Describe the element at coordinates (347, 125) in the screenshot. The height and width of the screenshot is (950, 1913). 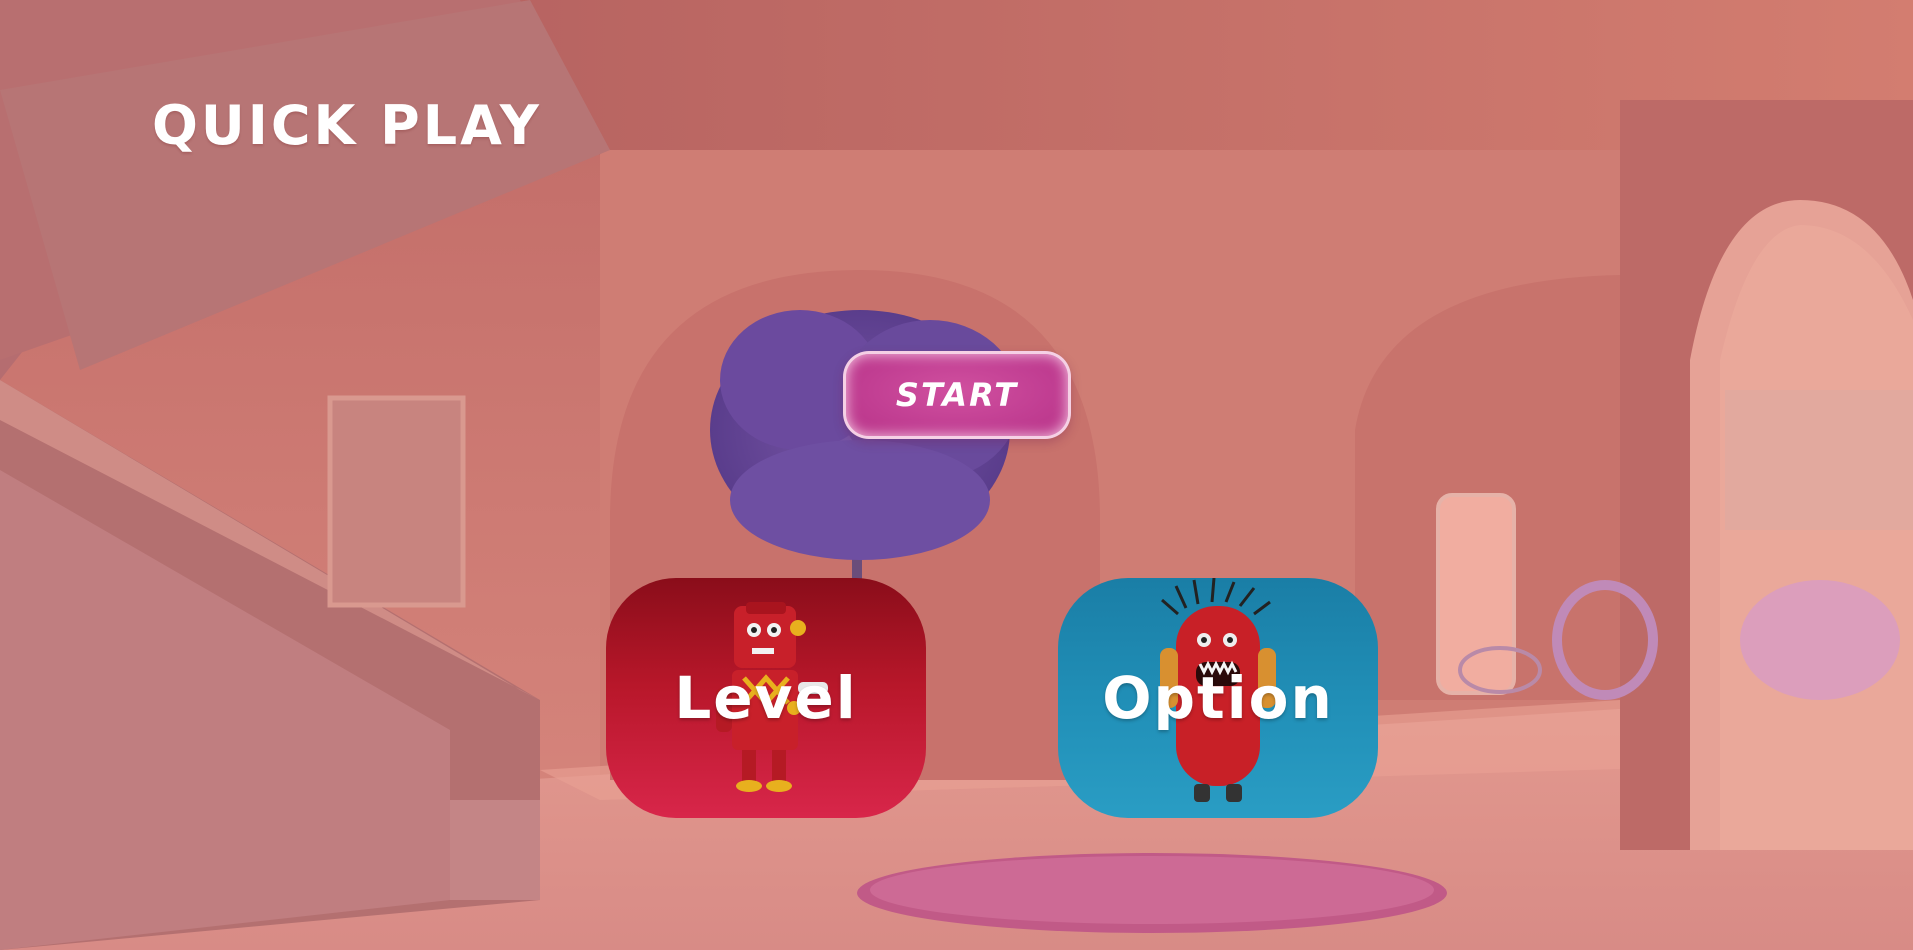
I see `page-title: QUICK PLAY` at that location.